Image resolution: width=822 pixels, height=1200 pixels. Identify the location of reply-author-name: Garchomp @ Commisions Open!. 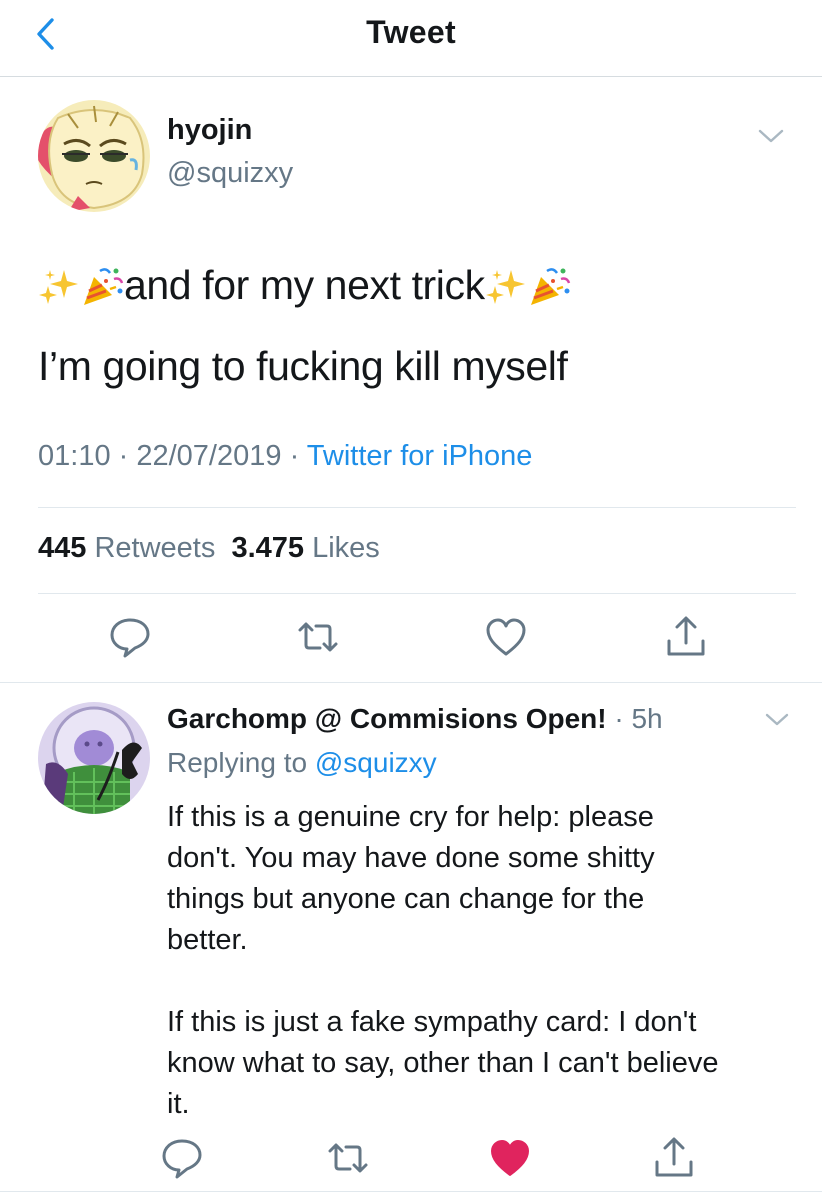
(387, 718).